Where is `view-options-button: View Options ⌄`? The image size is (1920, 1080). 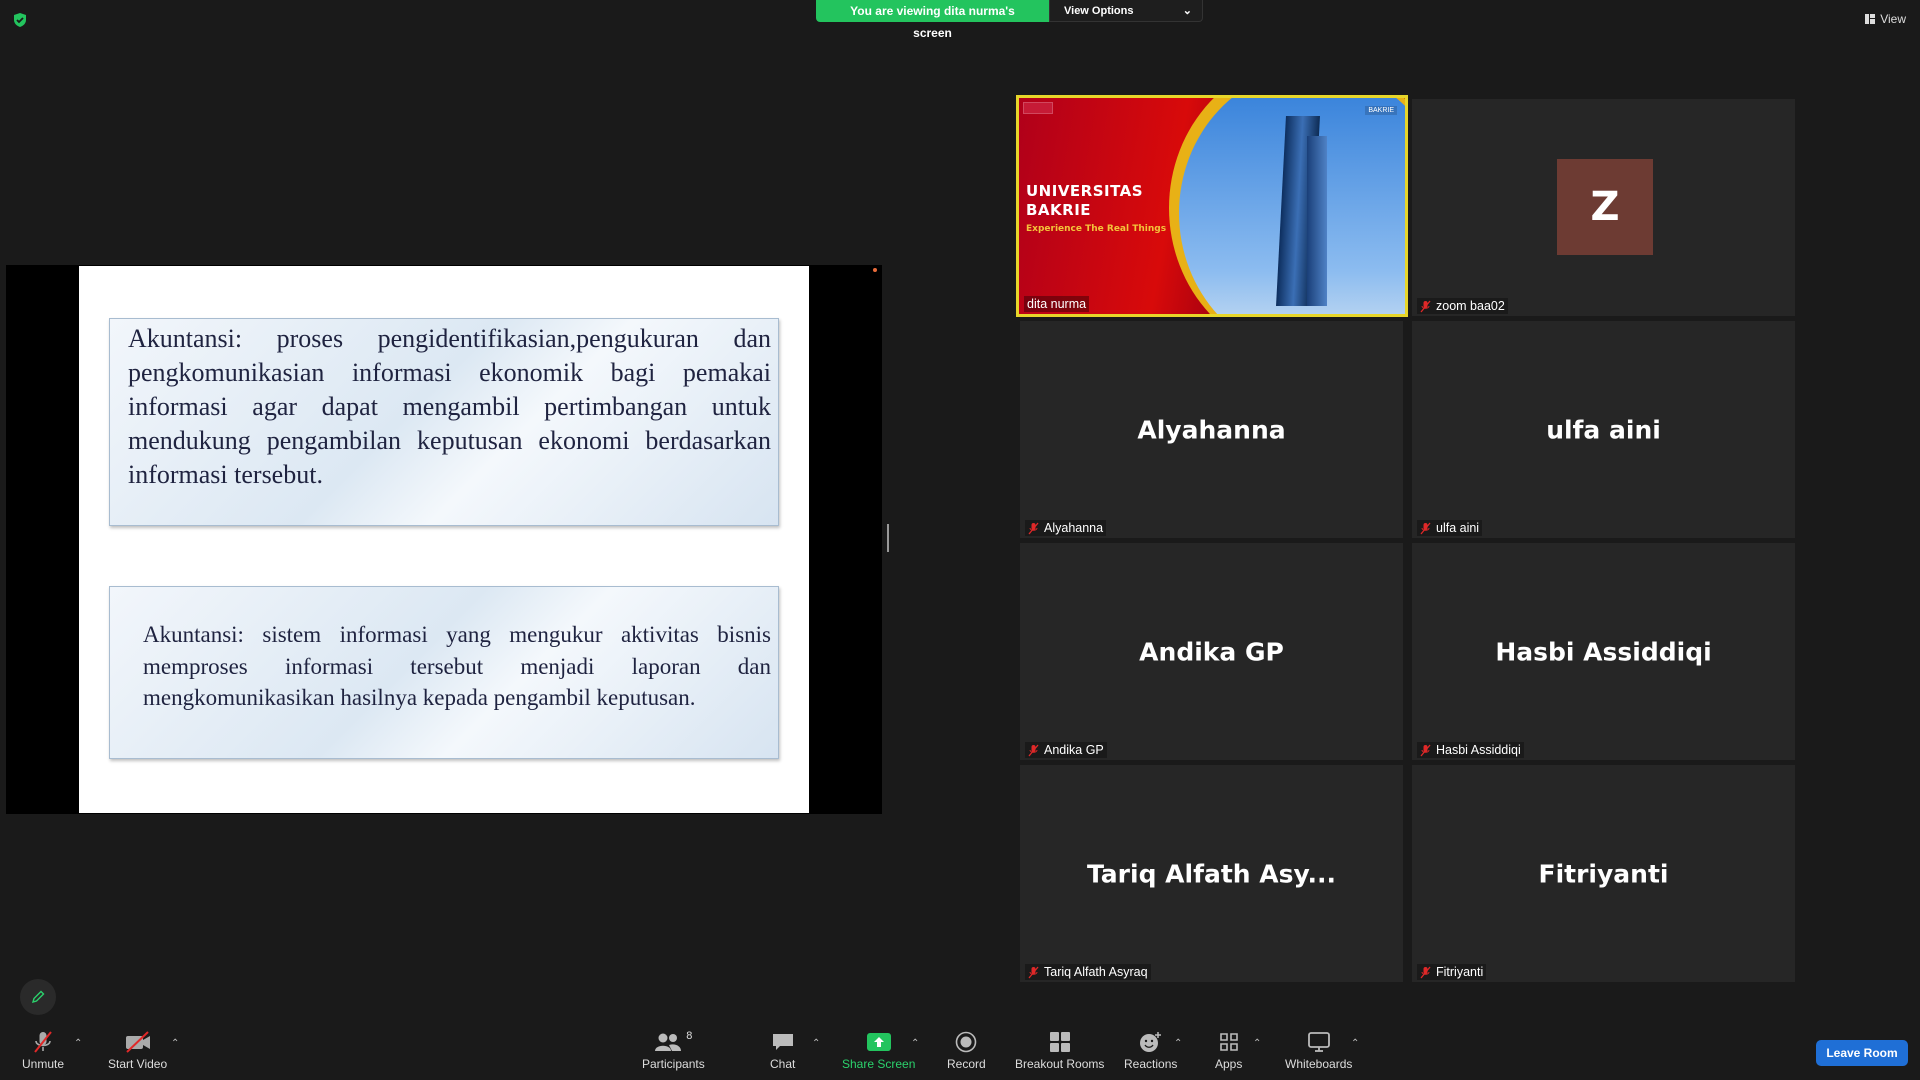 view-options-button: View Options ⌄ is located at coordinates (1126, 11).